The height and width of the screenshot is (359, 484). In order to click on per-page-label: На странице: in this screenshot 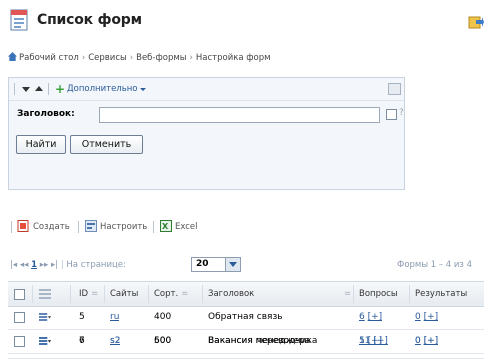, I will do `click(96, 265)`.